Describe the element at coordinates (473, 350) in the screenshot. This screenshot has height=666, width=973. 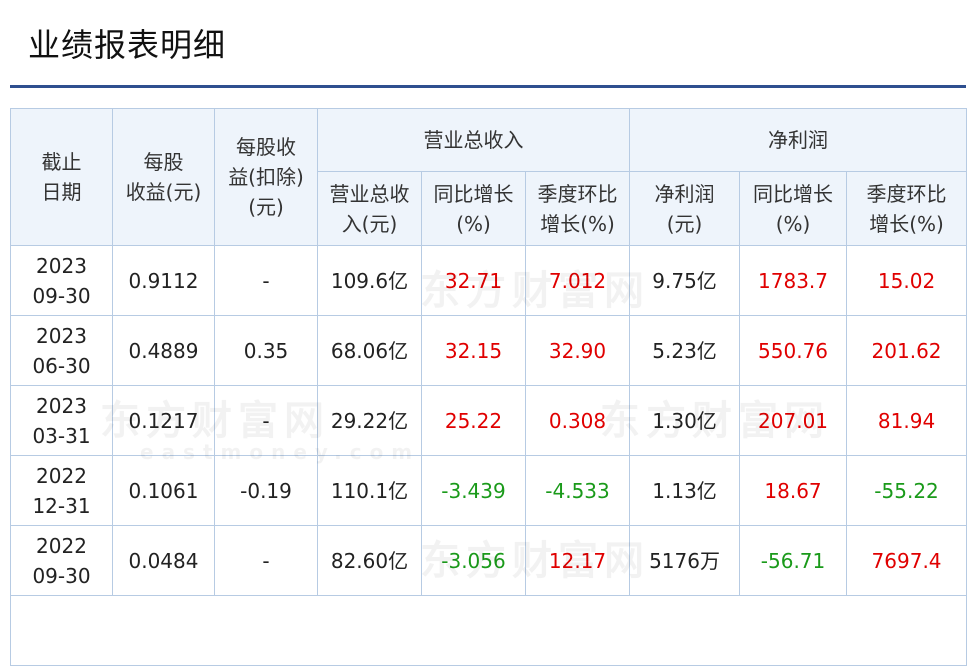
I see `cell-revenue-yoy: 32.15` at that location.